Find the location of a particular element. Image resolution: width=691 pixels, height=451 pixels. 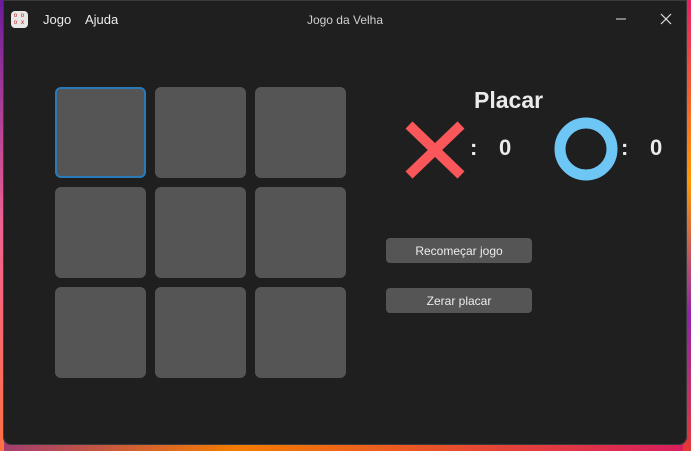

window-title: Jogo da Velha is located at coordinates (345, 20).